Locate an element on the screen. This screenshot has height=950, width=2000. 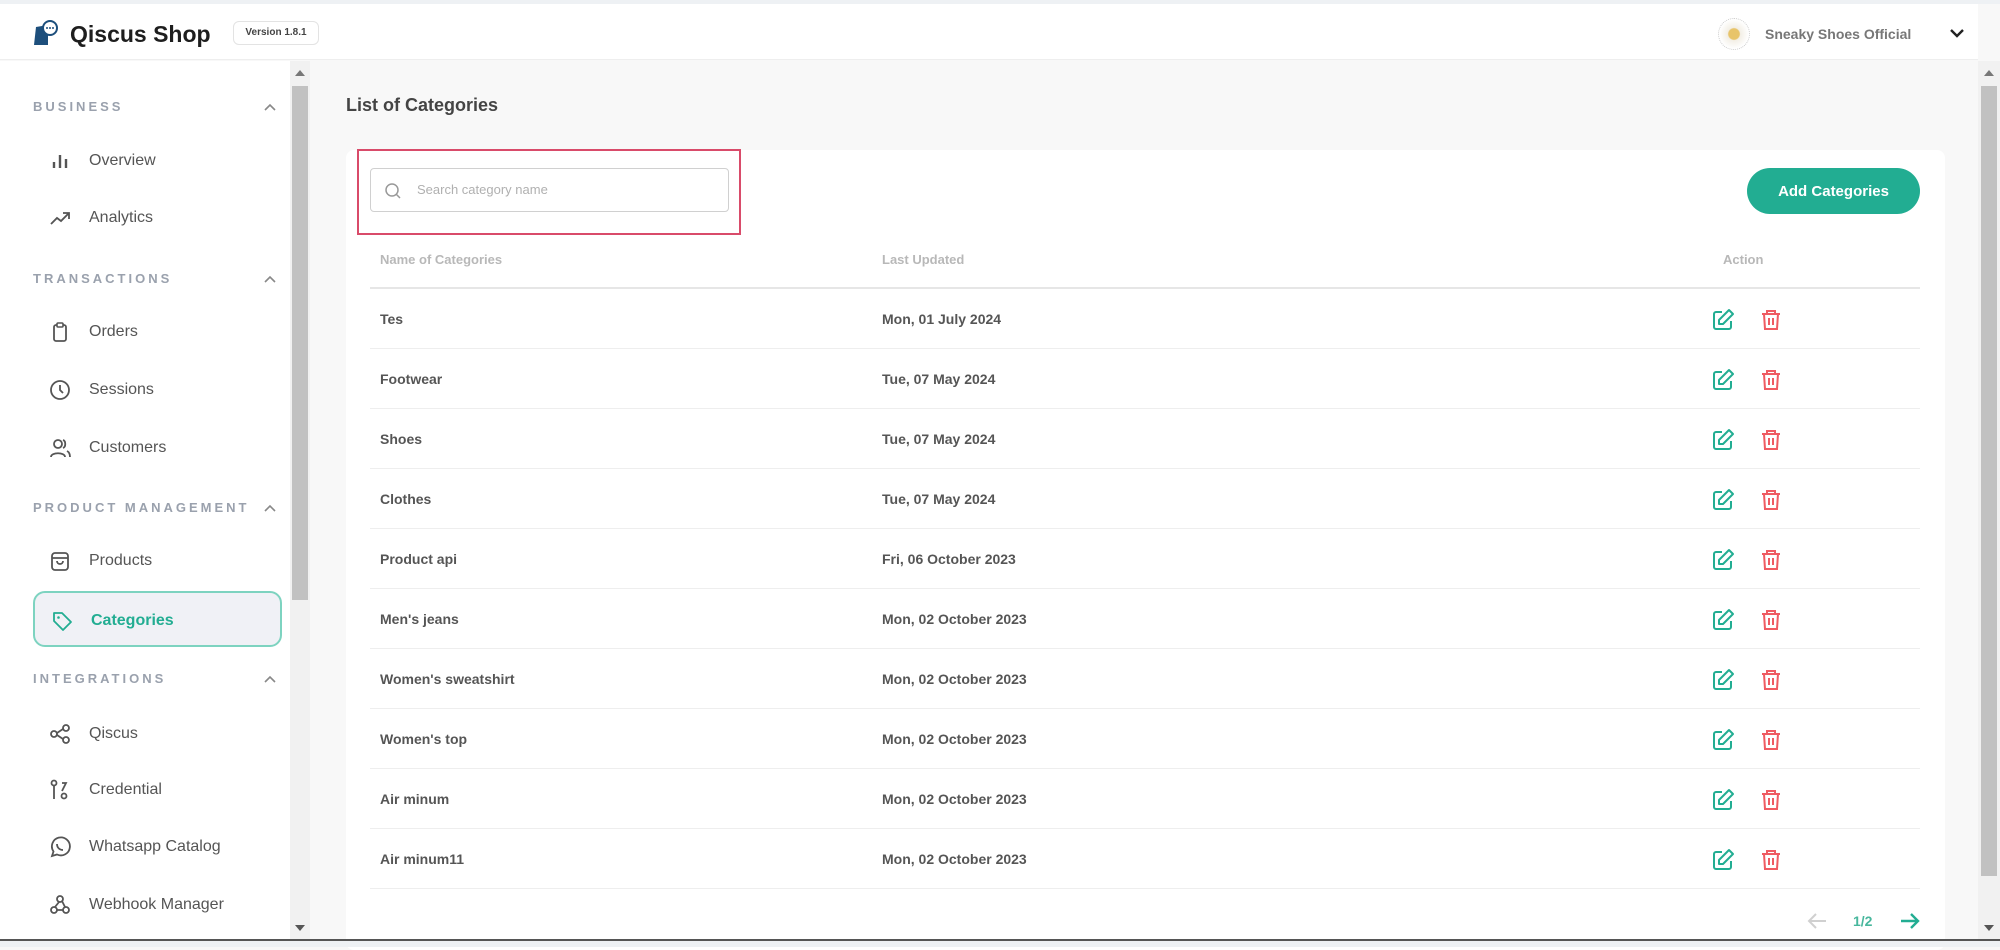
category-name: Women's sweatshirt is located at coordinates (447, 679).